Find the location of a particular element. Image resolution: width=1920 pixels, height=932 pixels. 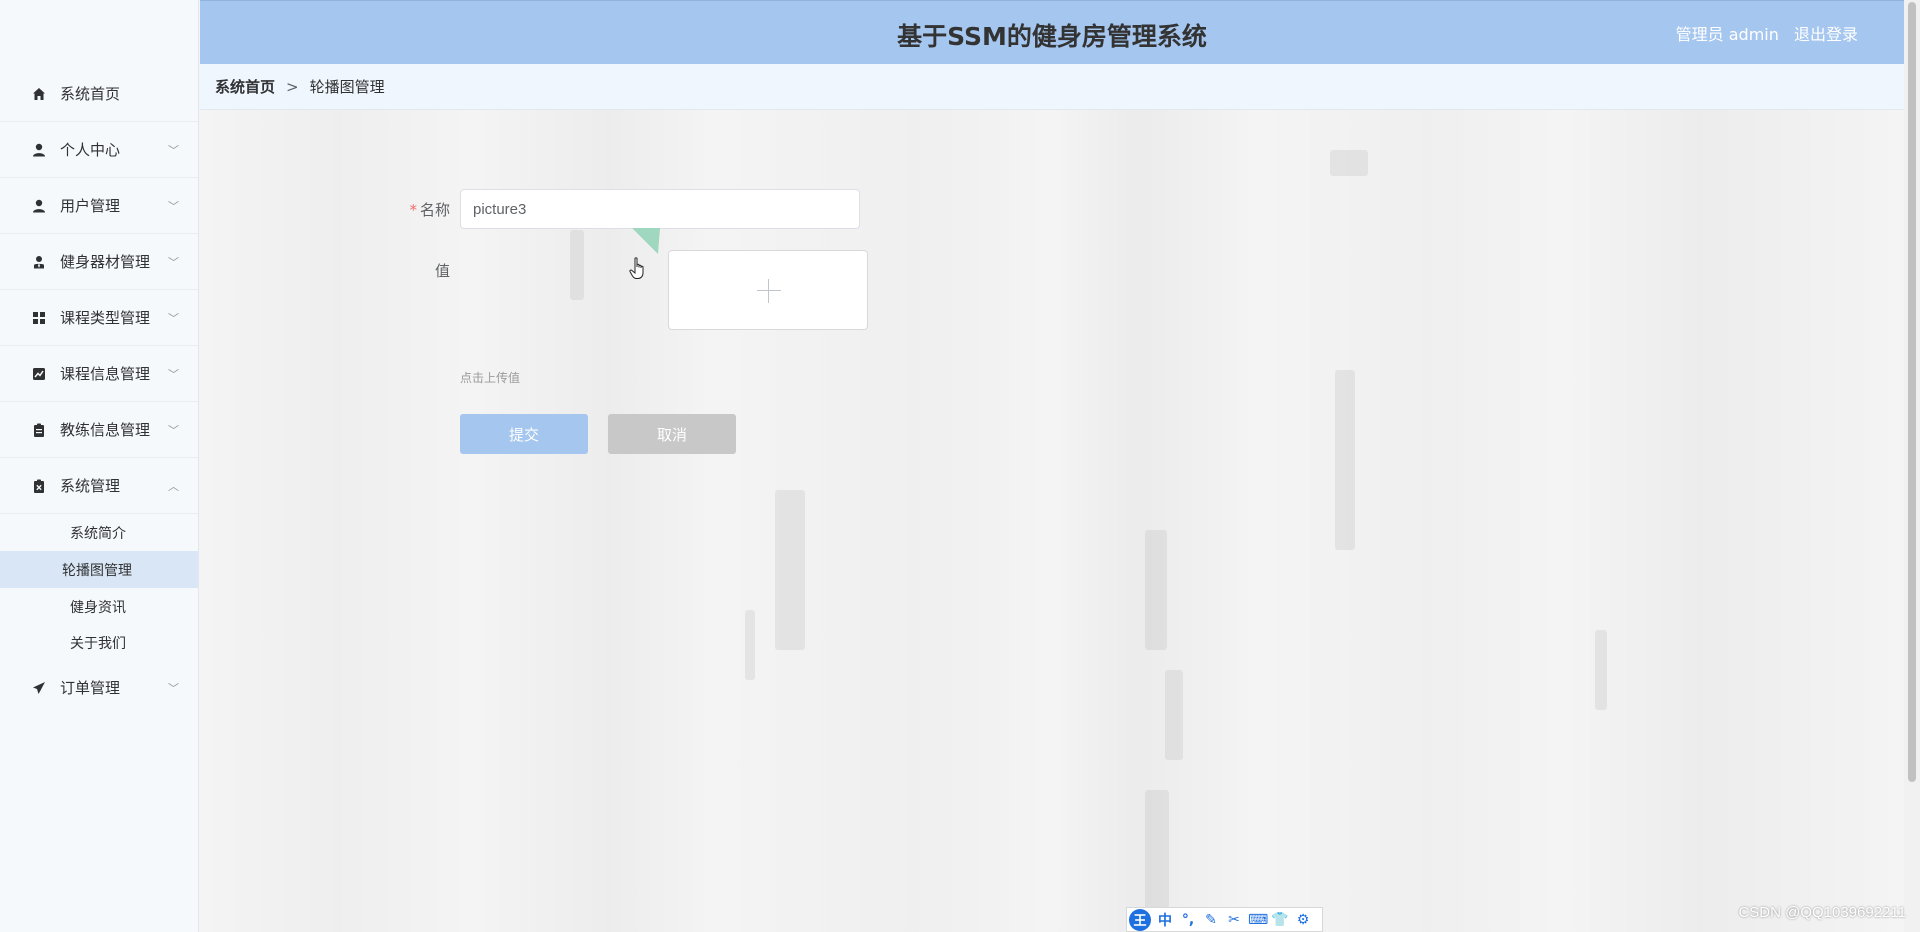

submenu-system-management: 系统简介 轮播图管理 健身资讯 关于我们 is located at coordinates (99, 587).